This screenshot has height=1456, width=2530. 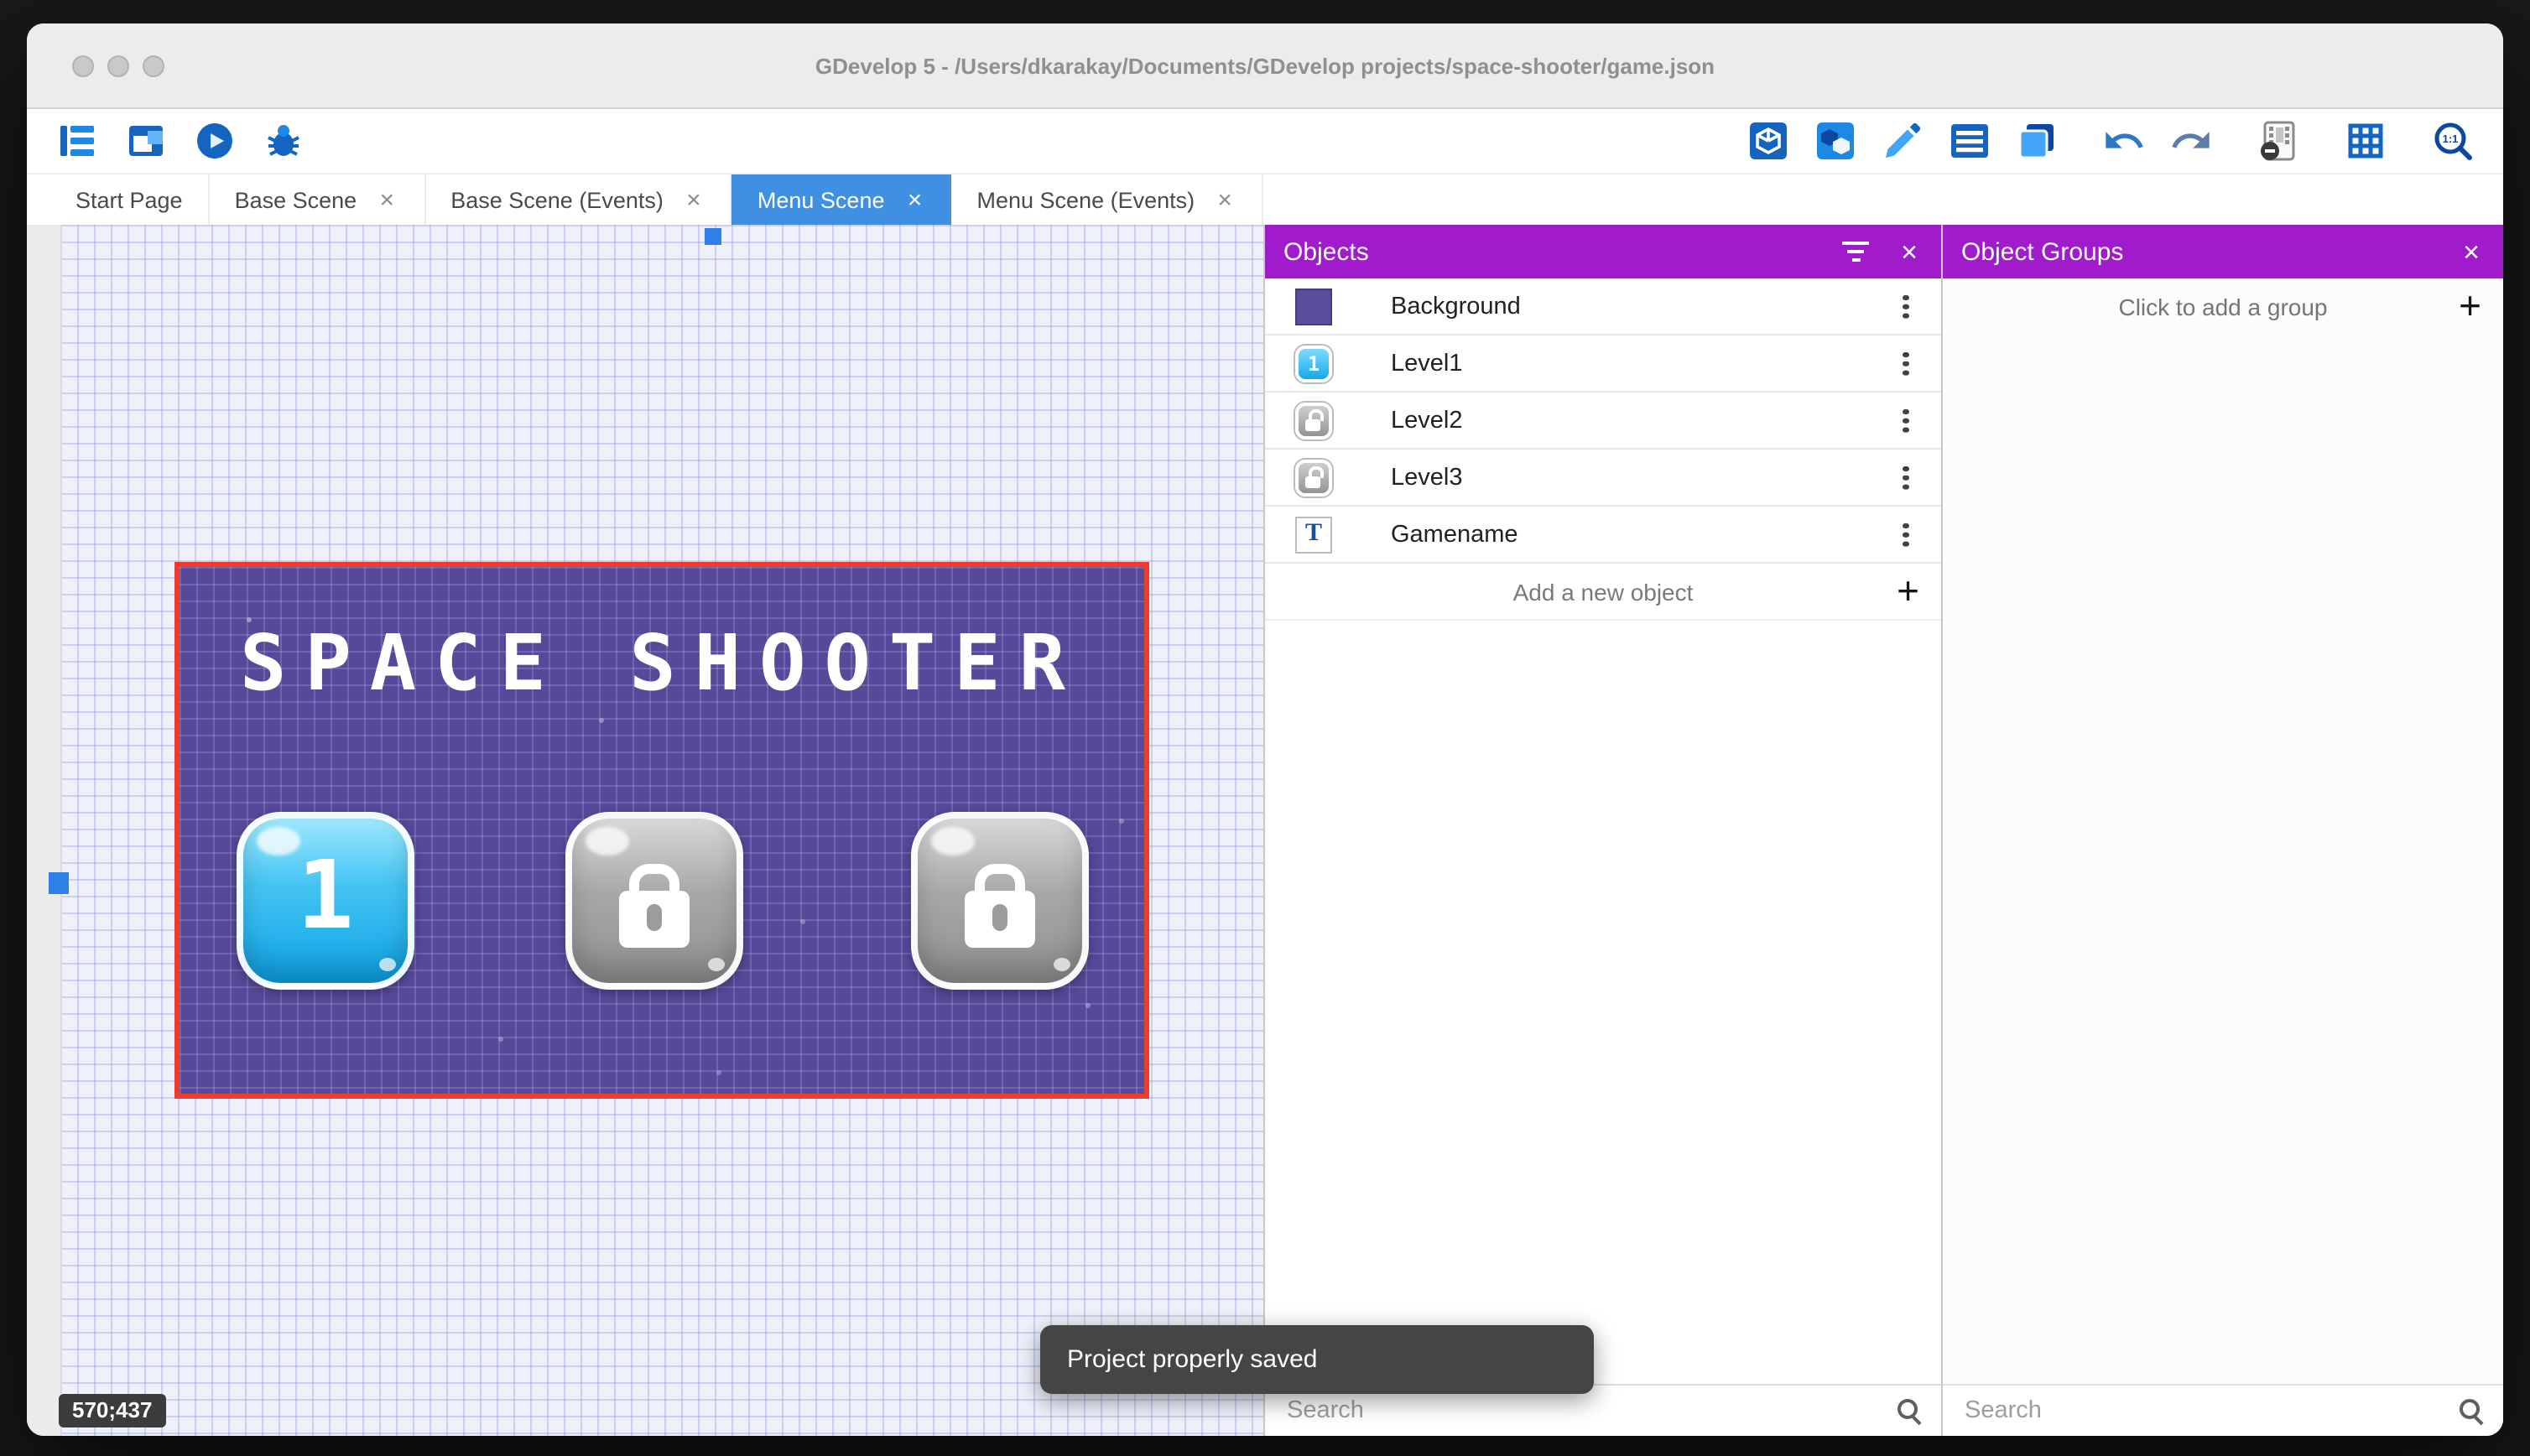 I want to click on play-preview-icon, so click(x=214, y=140).